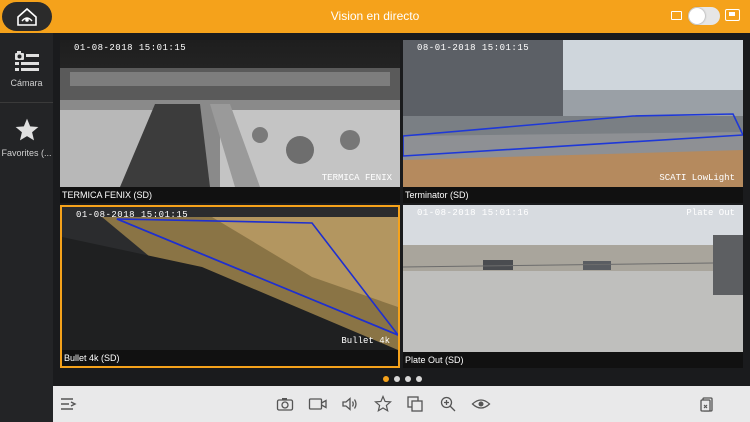 Image resolution: width=750 pixels, height=422 pixels. What do you see at coordinates (473, 213) in the screenshot?
I see `timestamp: 01-08-2018 15:01:16` at bounding box center [473, 213].